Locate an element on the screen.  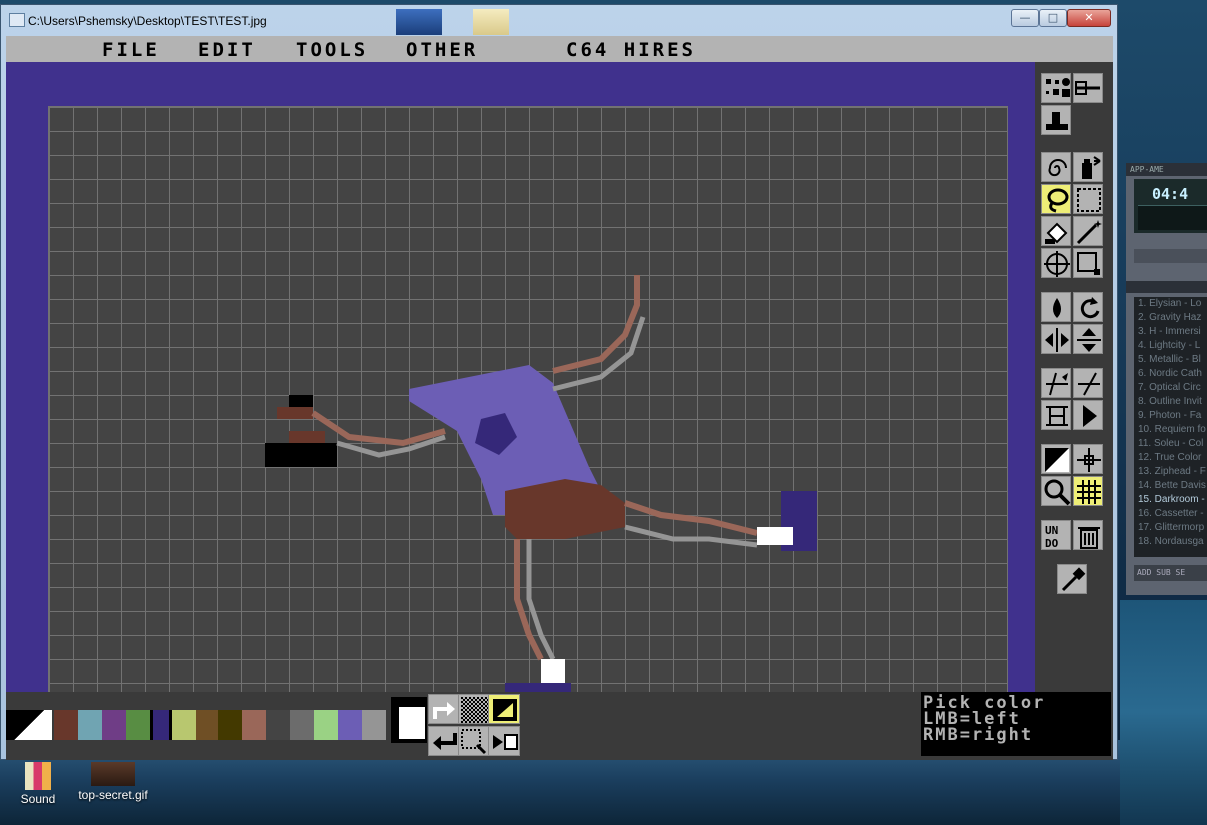
menu-other: OTHER is located at coordinates (442, 50).